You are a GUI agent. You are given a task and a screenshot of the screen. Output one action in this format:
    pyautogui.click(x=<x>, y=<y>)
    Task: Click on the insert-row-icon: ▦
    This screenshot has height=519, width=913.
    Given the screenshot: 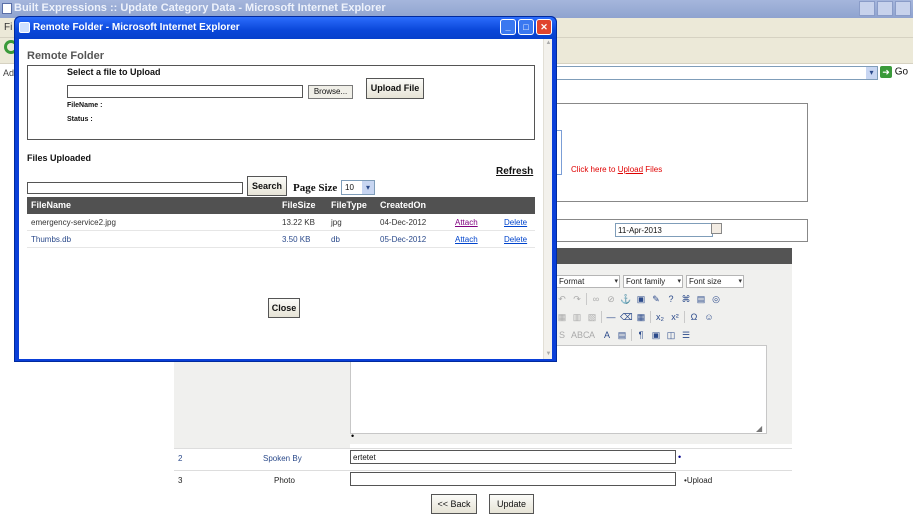 What is the action you would take?
    pyautogui.click(x=562, y=317)
    